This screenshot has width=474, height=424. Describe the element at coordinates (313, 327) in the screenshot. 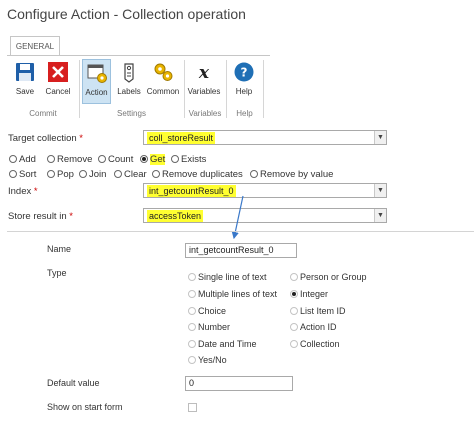

I see `type-action-id: Action ID` at that location.